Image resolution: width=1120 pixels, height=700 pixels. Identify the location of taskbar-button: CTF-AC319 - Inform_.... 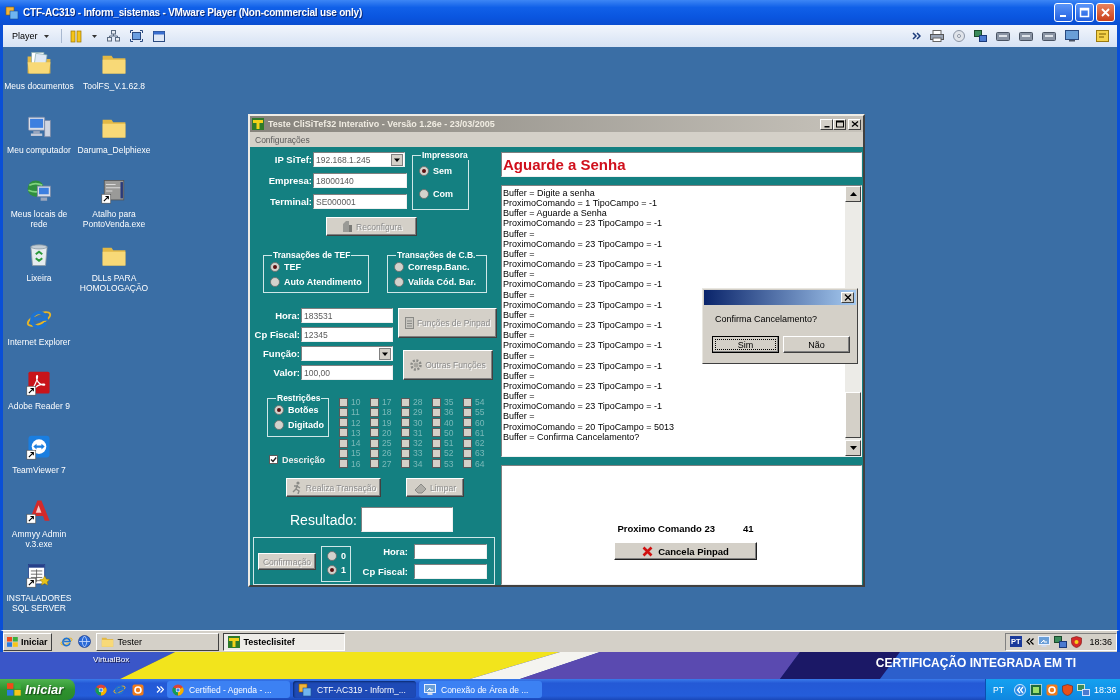
(354, 689).